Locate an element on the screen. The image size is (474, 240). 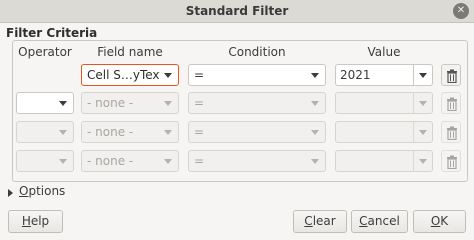
condition-select-2-text: = is located at coordinates (199, 103).